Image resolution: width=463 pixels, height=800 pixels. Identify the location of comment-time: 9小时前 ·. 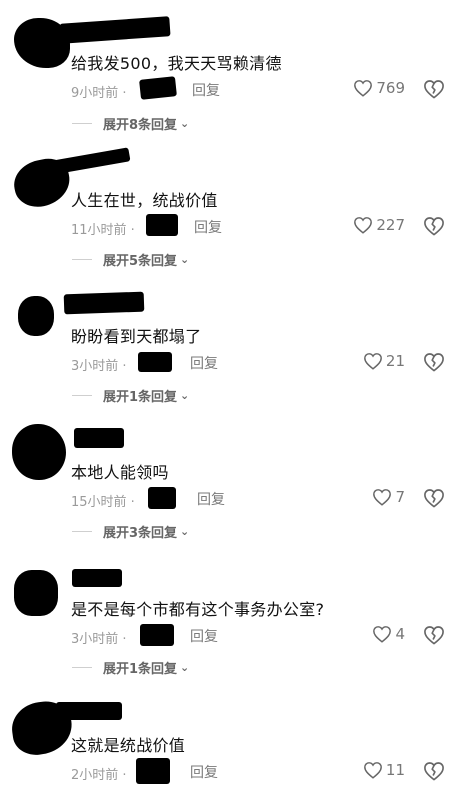
(99, 93).